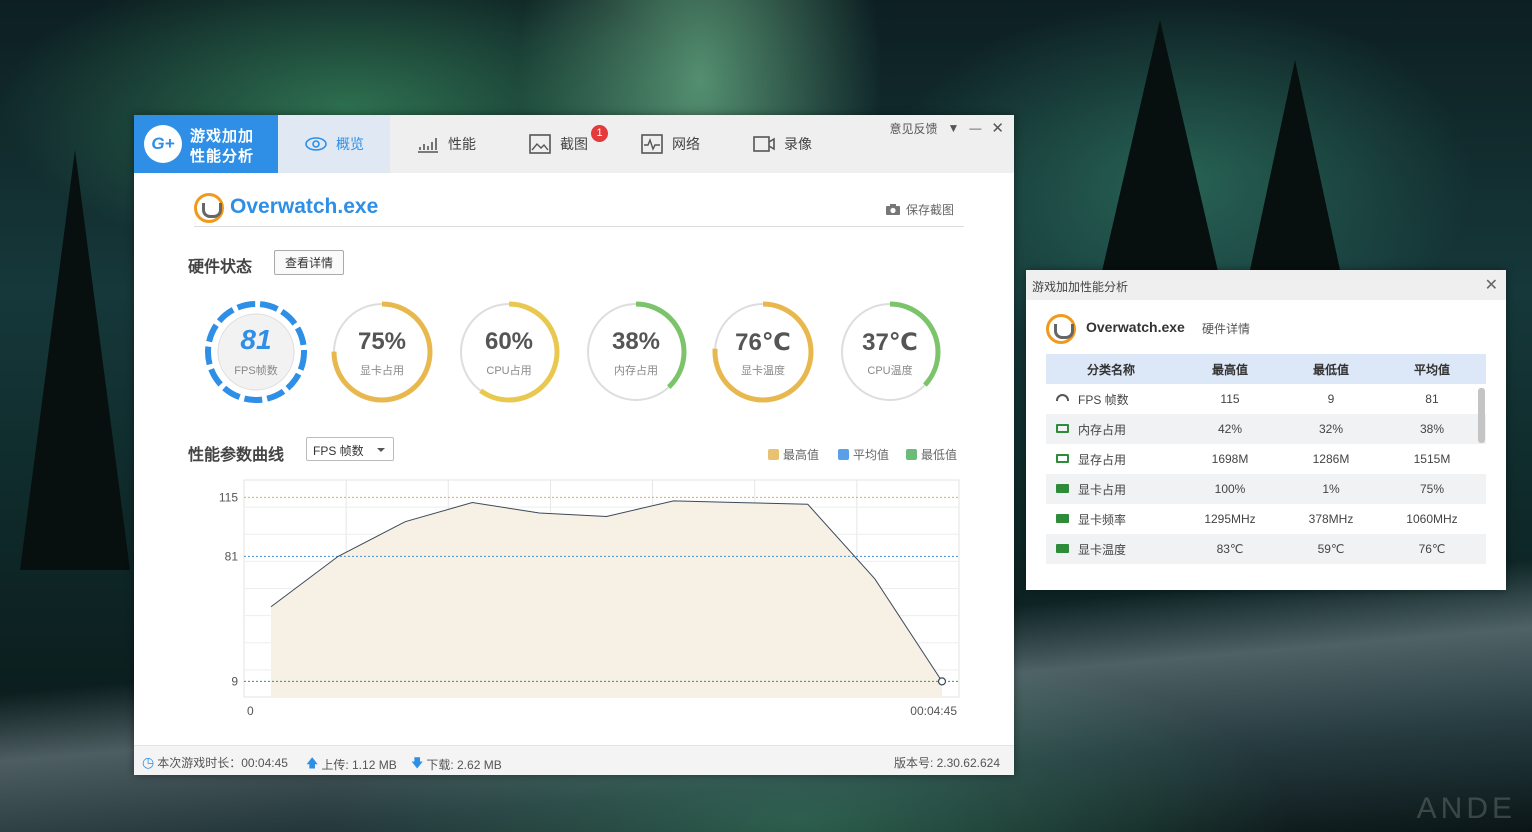 Image resolution: width=1532 pixels, height=832 pixels. I want to click on table-row: 内存占用 42% 32% 38%, so click(1266, 429).